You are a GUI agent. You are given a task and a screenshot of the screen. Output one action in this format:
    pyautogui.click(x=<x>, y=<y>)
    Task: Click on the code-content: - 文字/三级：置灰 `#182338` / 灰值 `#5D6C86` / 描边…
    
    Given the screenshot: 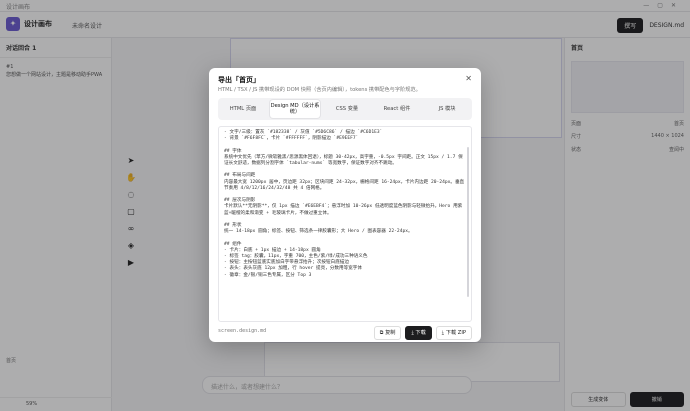 What is the action you would take?
    pyautogui.click(x=344, y=204)
    